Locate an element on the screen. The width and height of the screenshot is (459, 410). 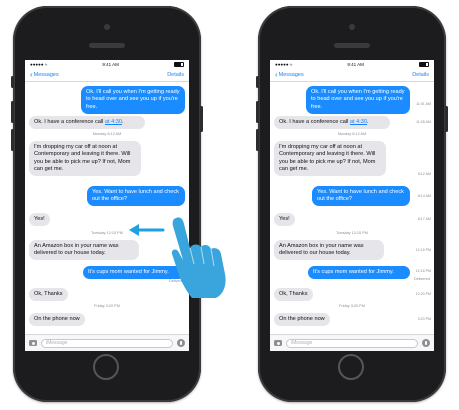
message-bubble-outgoing: It's cups mom wanted for Jimmy. is located at coordinates (359, 272).